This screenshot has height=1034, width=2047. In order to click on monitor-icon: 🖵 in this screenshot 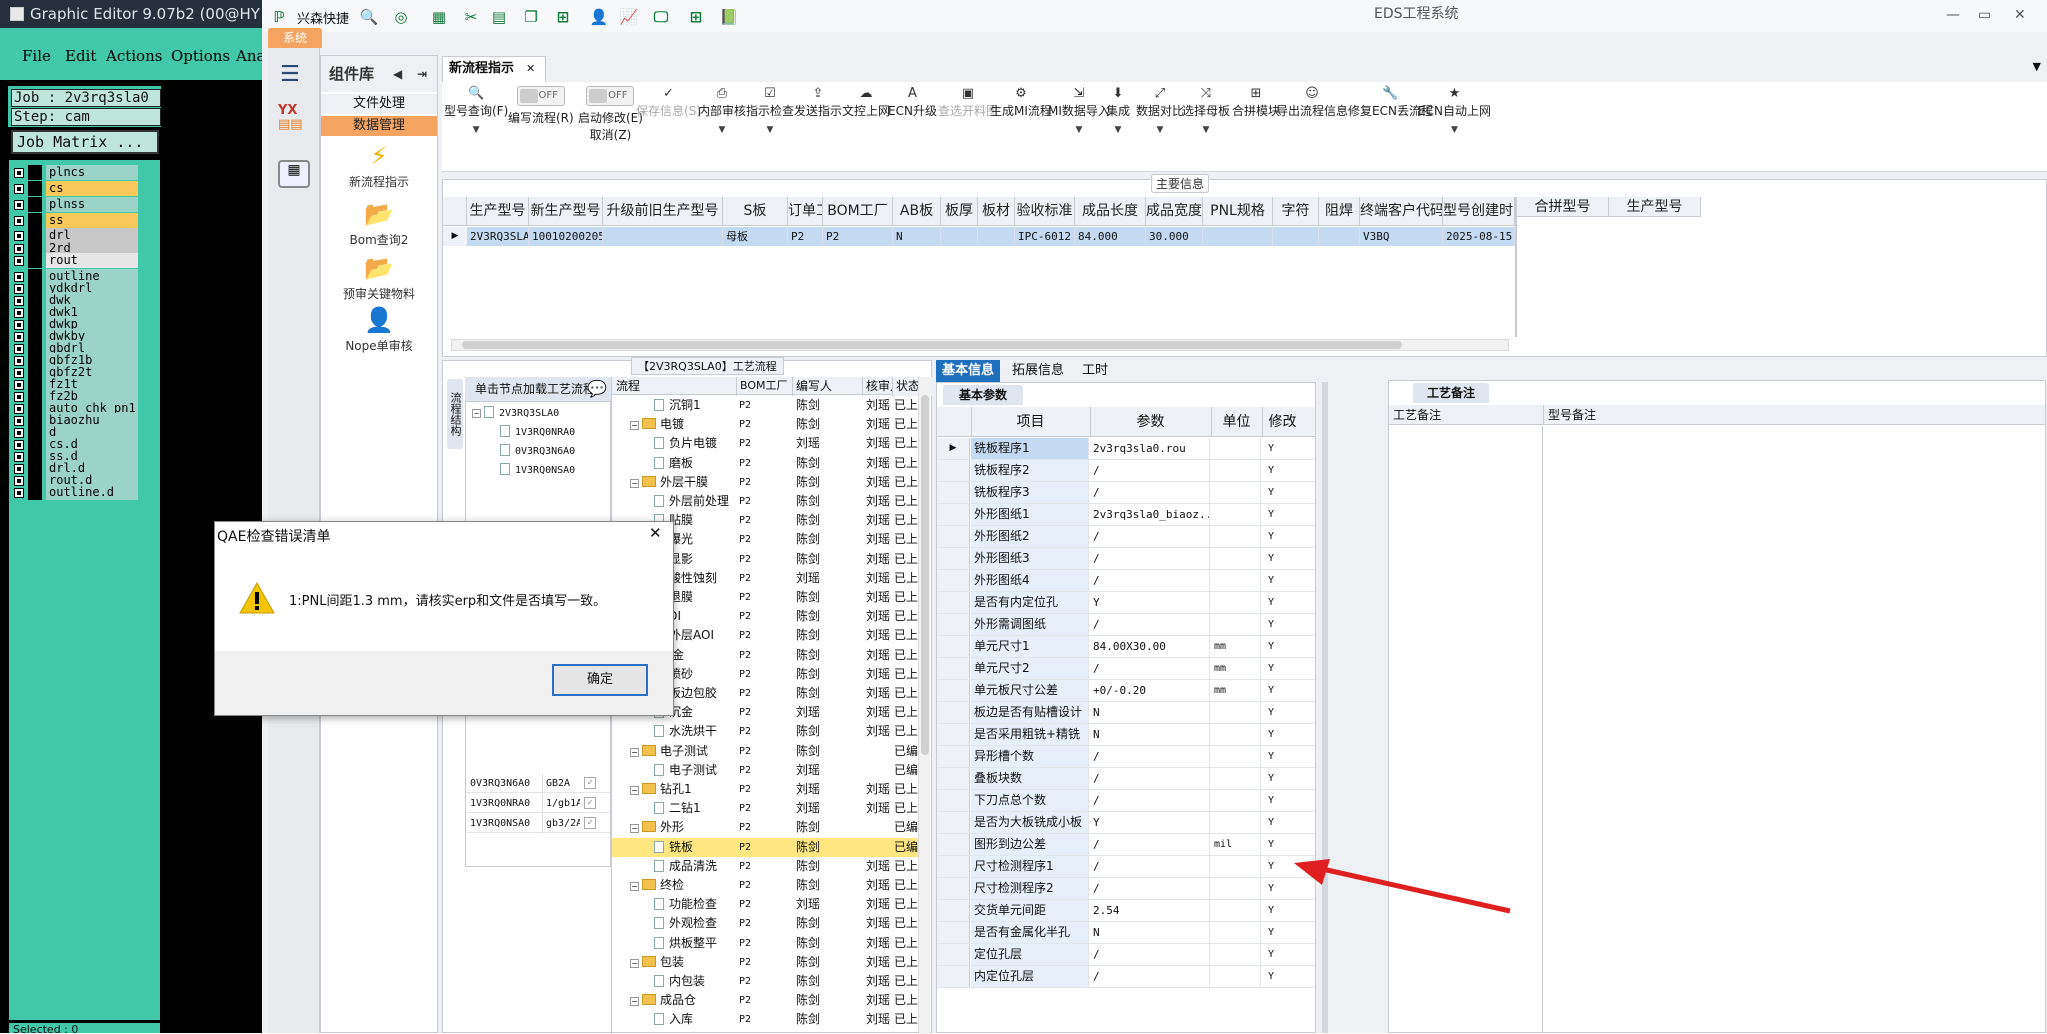, I will do `click(661, 17)`.